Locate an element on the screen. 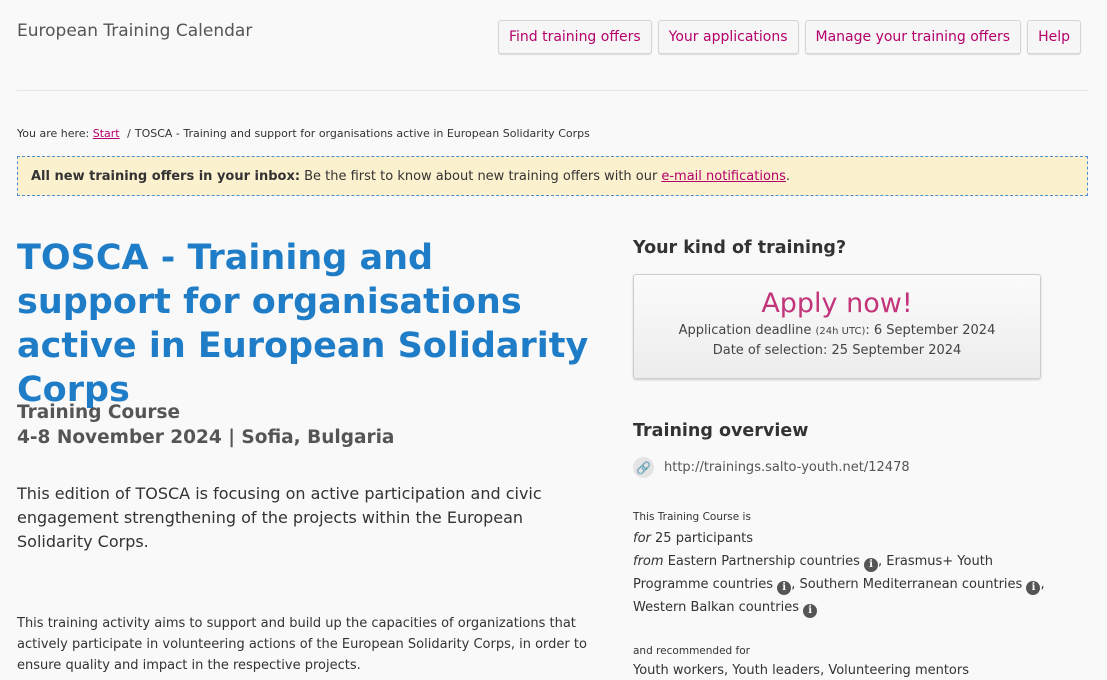 The height and width of the screenshot is (680, 1107). find-training-offers-button: Find training offers is located at coordinates (574, 37).